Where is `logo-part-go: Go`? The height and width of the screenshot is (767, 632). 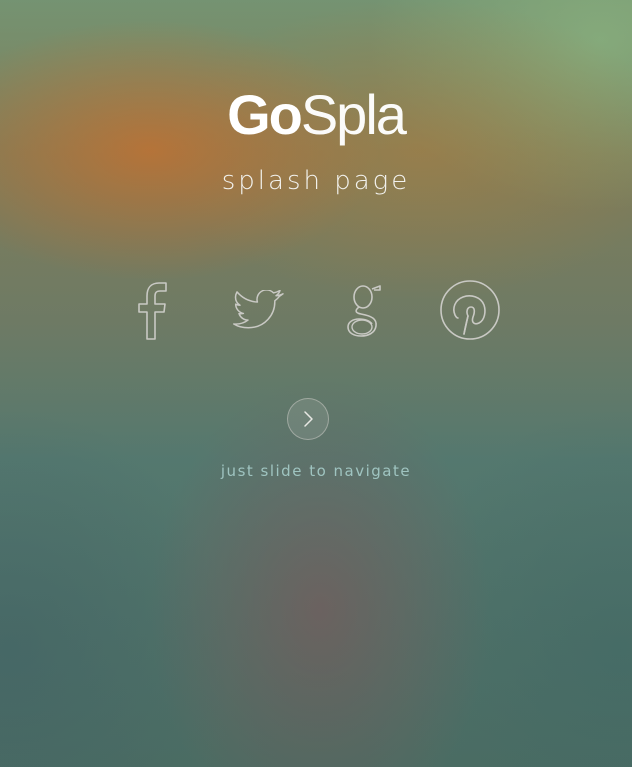
logo-part-go: Go is located at coordinates (265, 114).